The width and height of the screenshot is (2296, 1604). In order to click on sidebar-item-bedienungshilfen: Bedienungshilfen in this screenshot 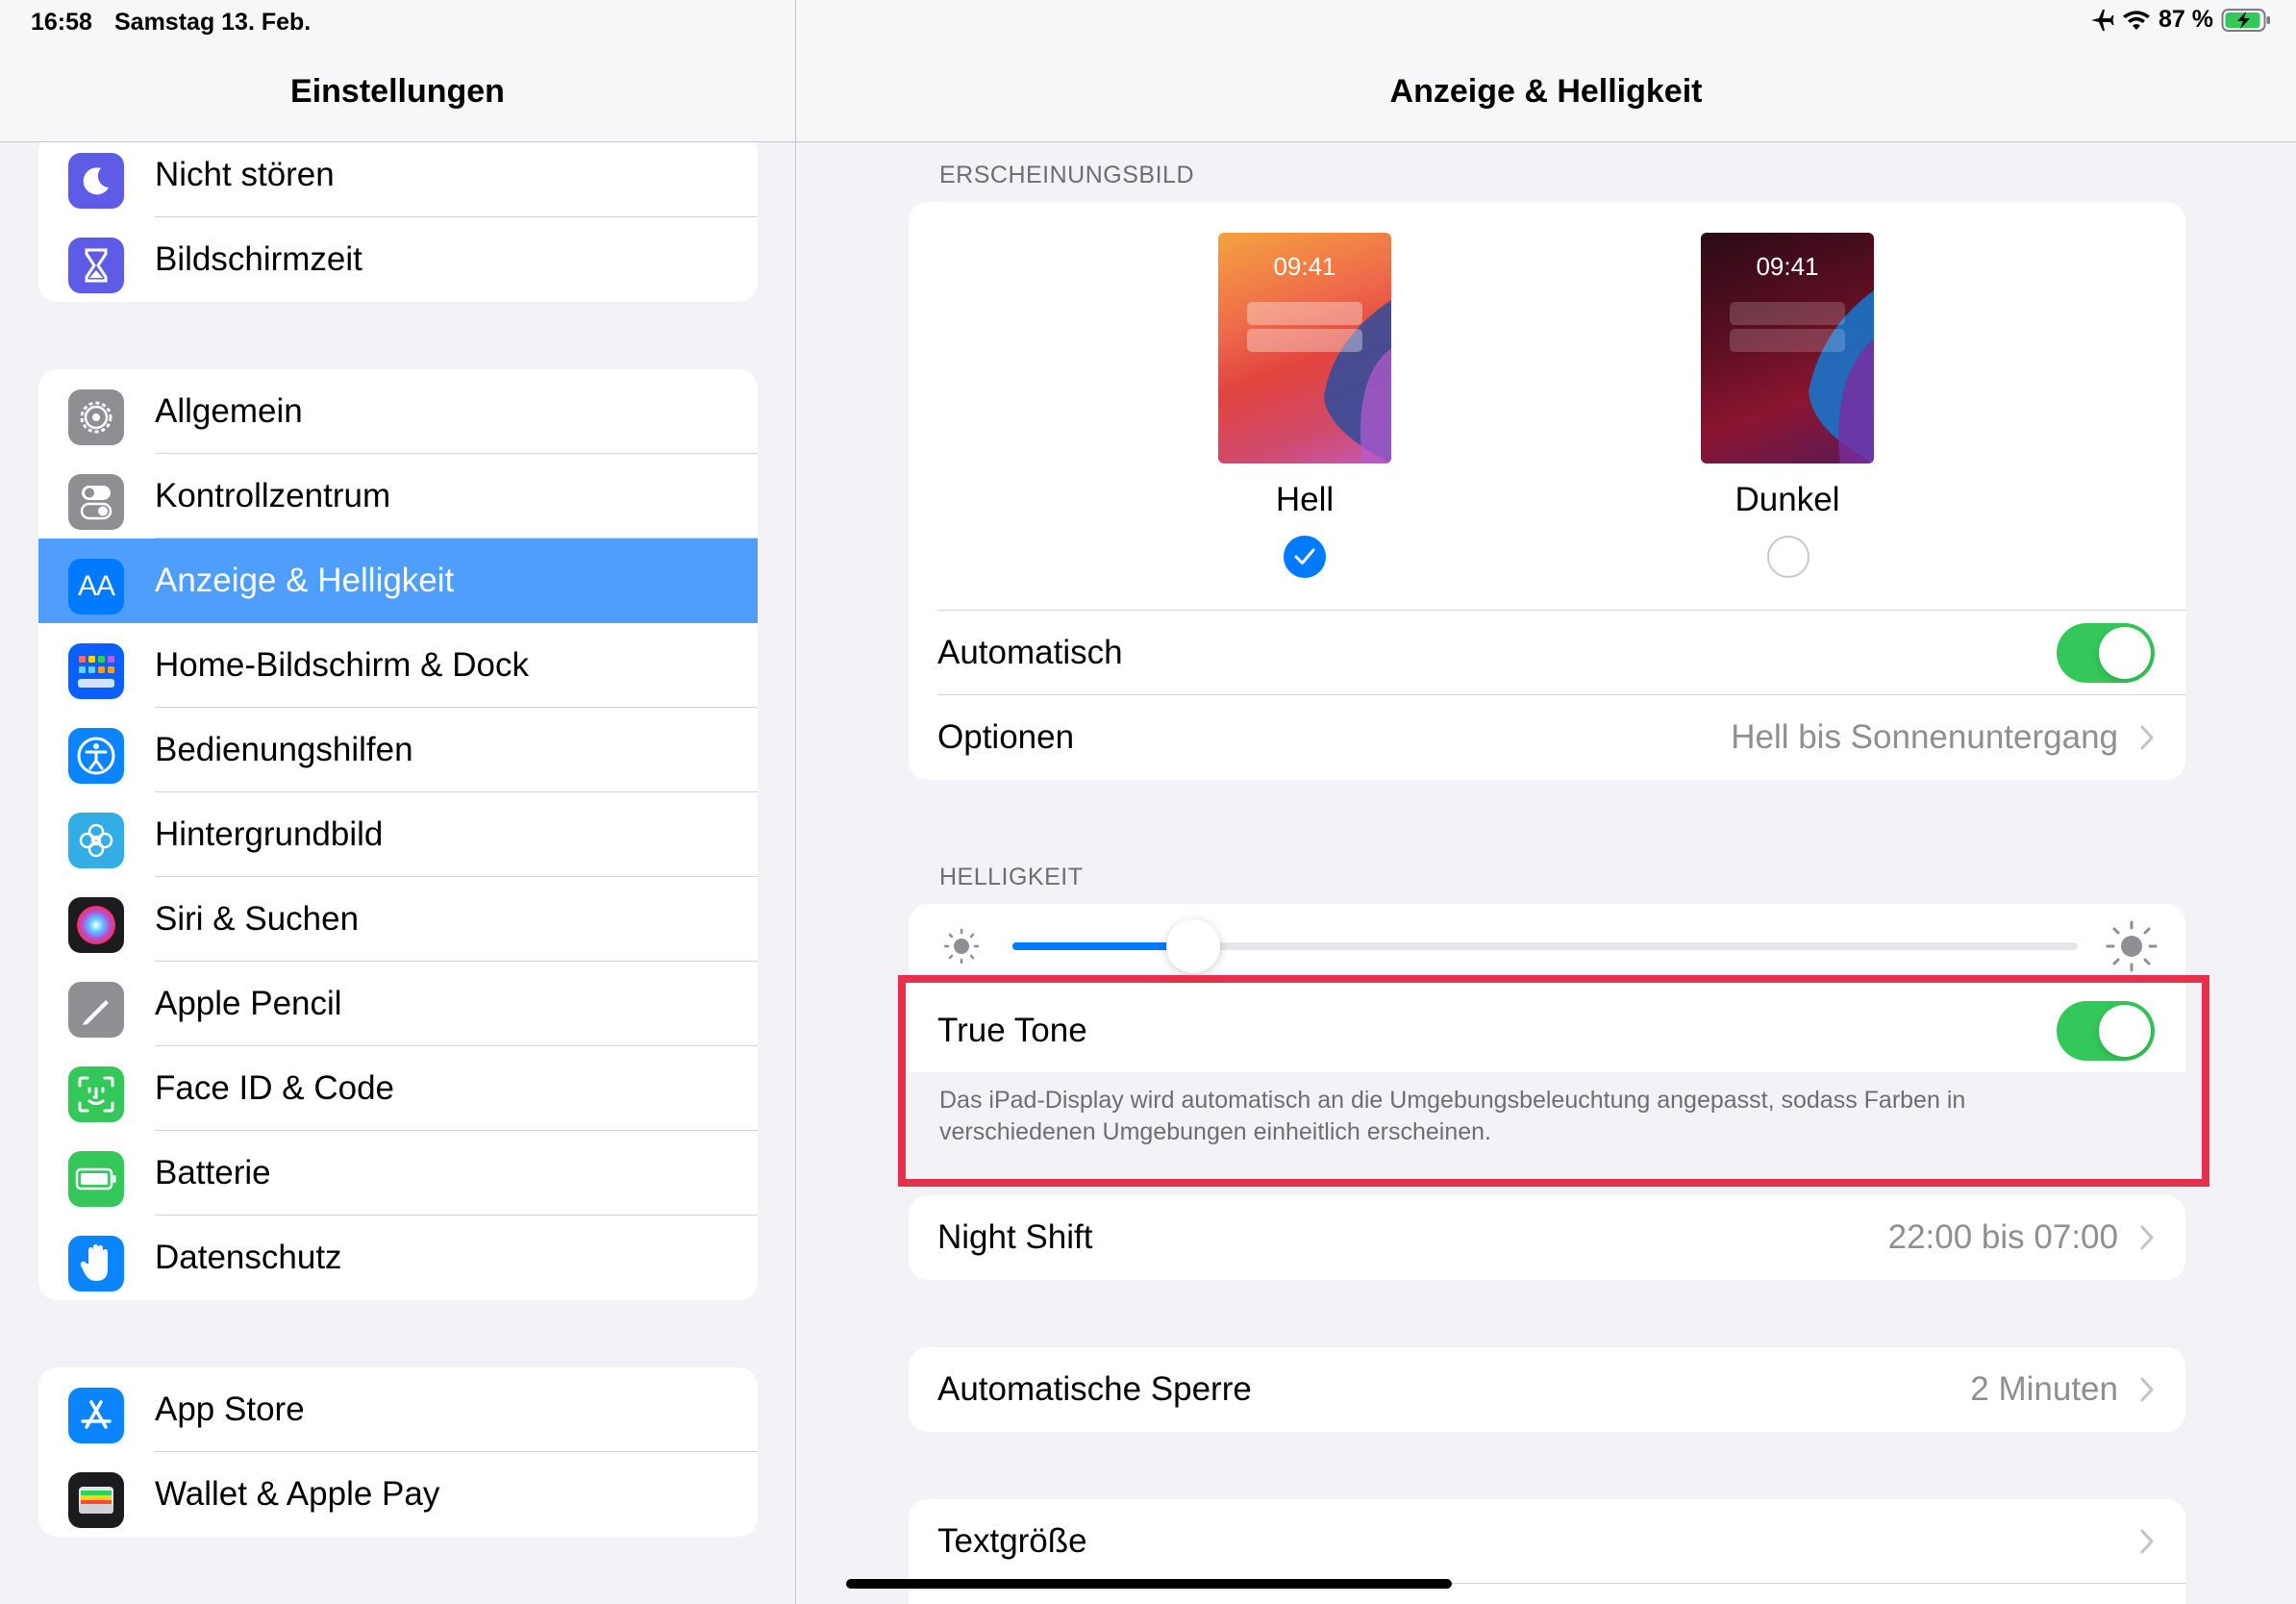, I will do `click(398, 750)`.